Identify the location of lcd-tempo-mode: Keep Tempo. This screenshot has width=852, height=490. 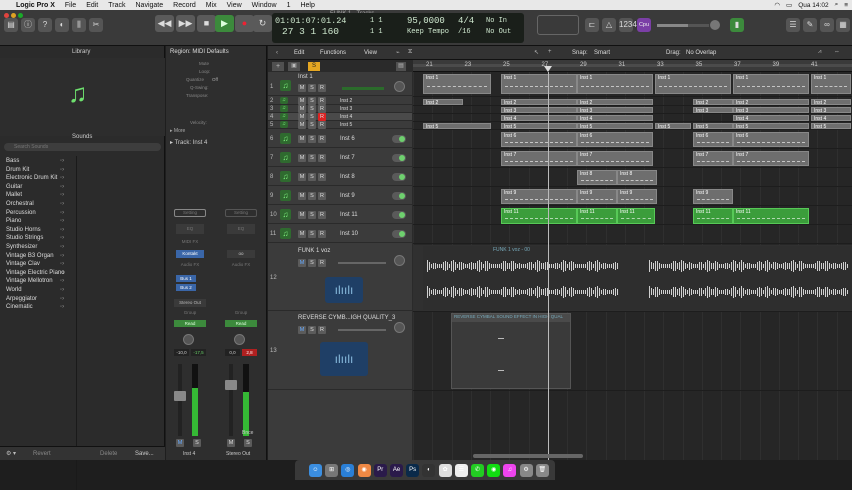
(428, 32).